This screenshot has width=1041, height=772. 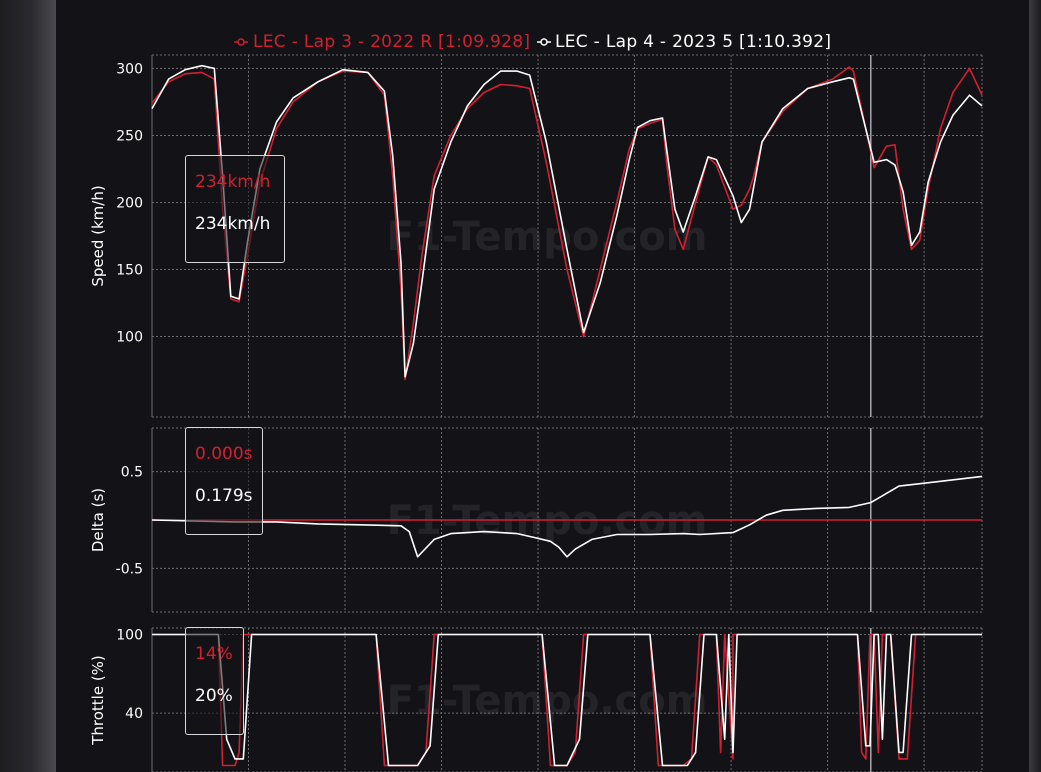 I want to click on legend-item-lap1: LEC - Lap 3 - 2022 R [1:09.928], so click(x=382, y=42).